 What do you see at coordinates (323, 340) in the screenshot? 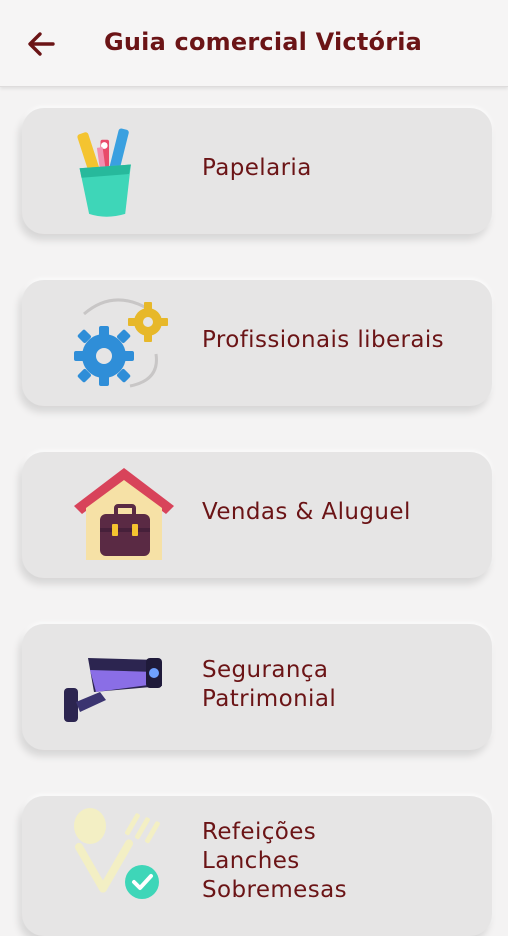
I see `category-label: Profissionais liberais` at bounding box center [323, 340].